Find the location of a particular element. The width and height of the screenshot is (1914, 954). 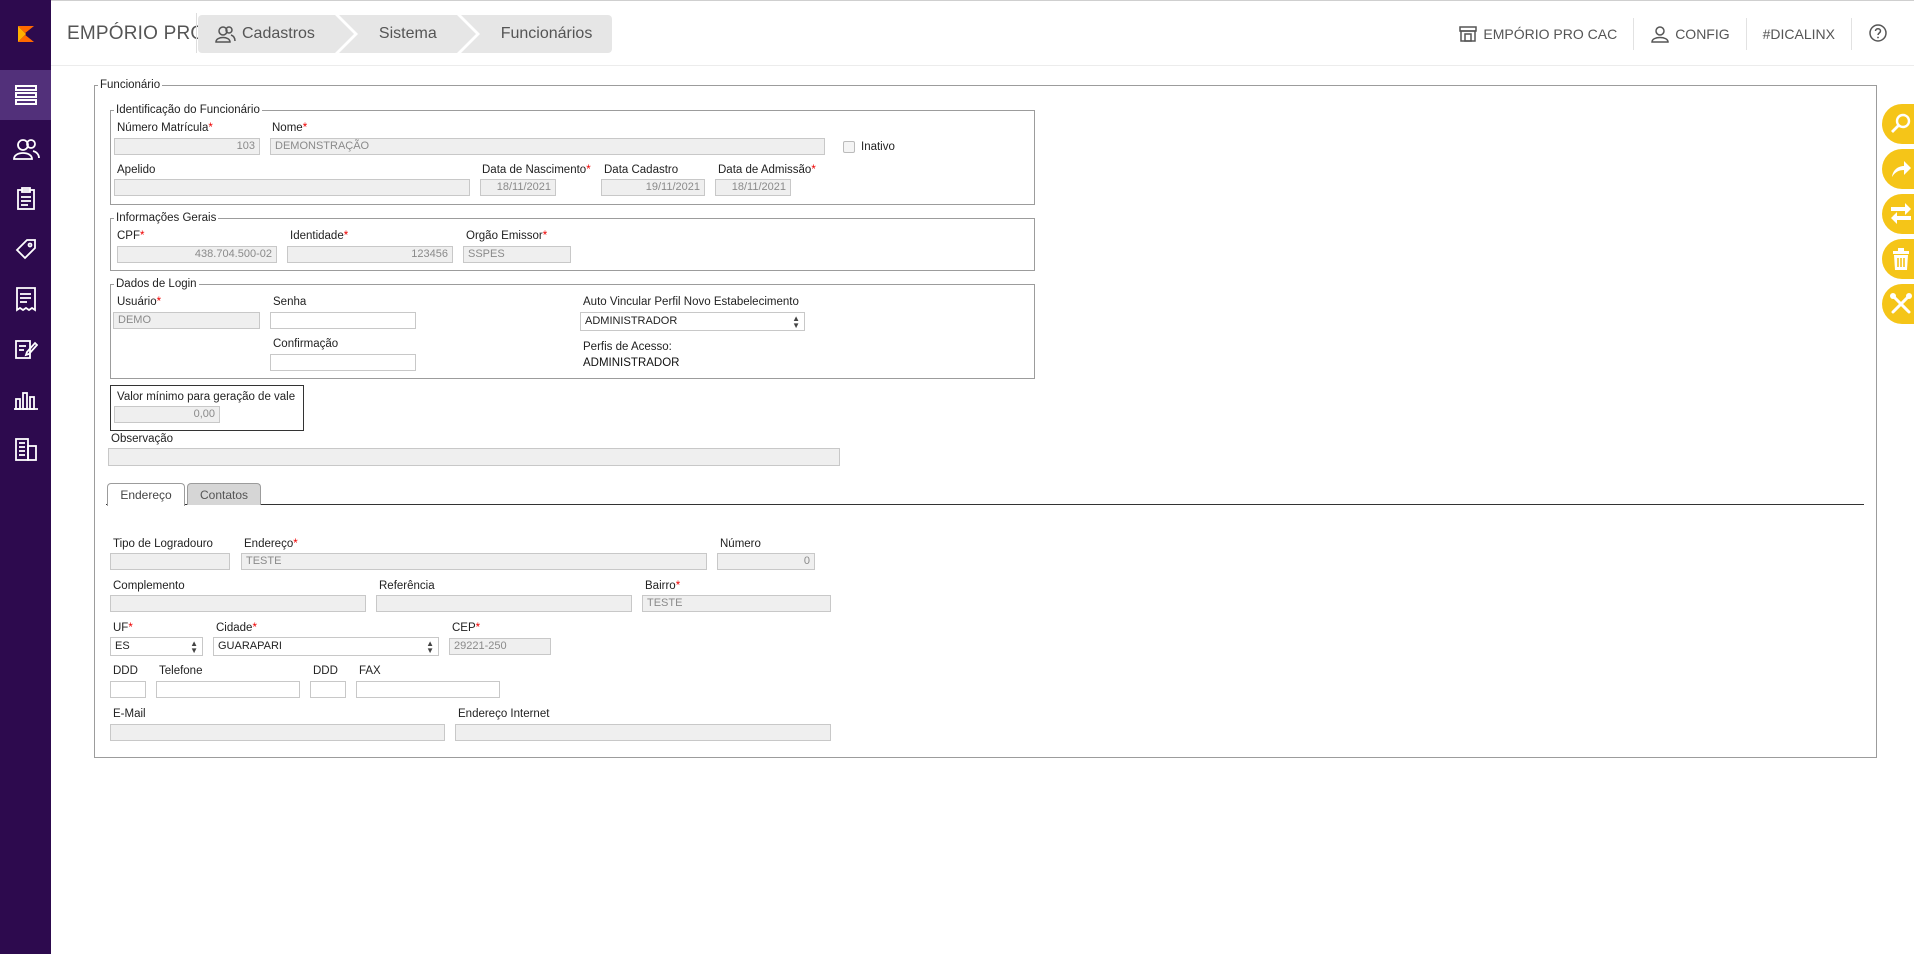

fax-input is located at coordinates (428, 689).